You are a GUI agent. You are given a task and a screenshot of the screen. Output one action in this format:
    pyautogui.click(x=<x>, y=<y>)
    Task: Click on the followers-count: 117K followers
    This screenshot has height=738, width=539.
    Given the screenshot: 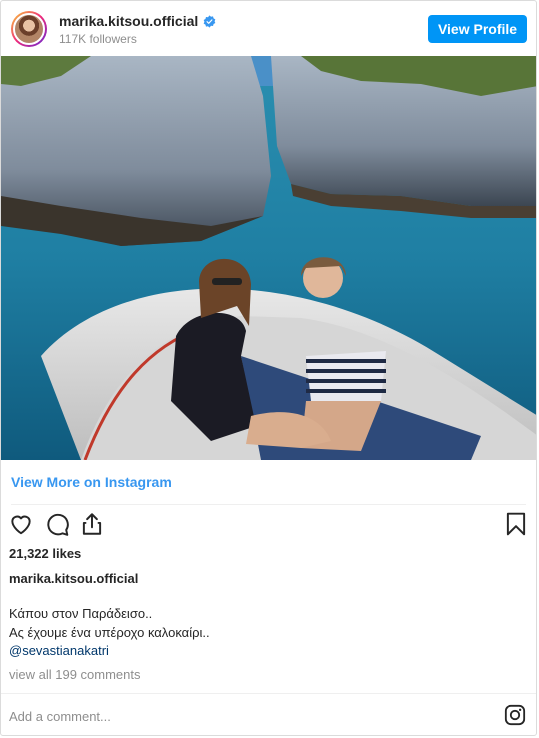 What is the action you would take?
    pyautogui.click(x=98, y=39)
    